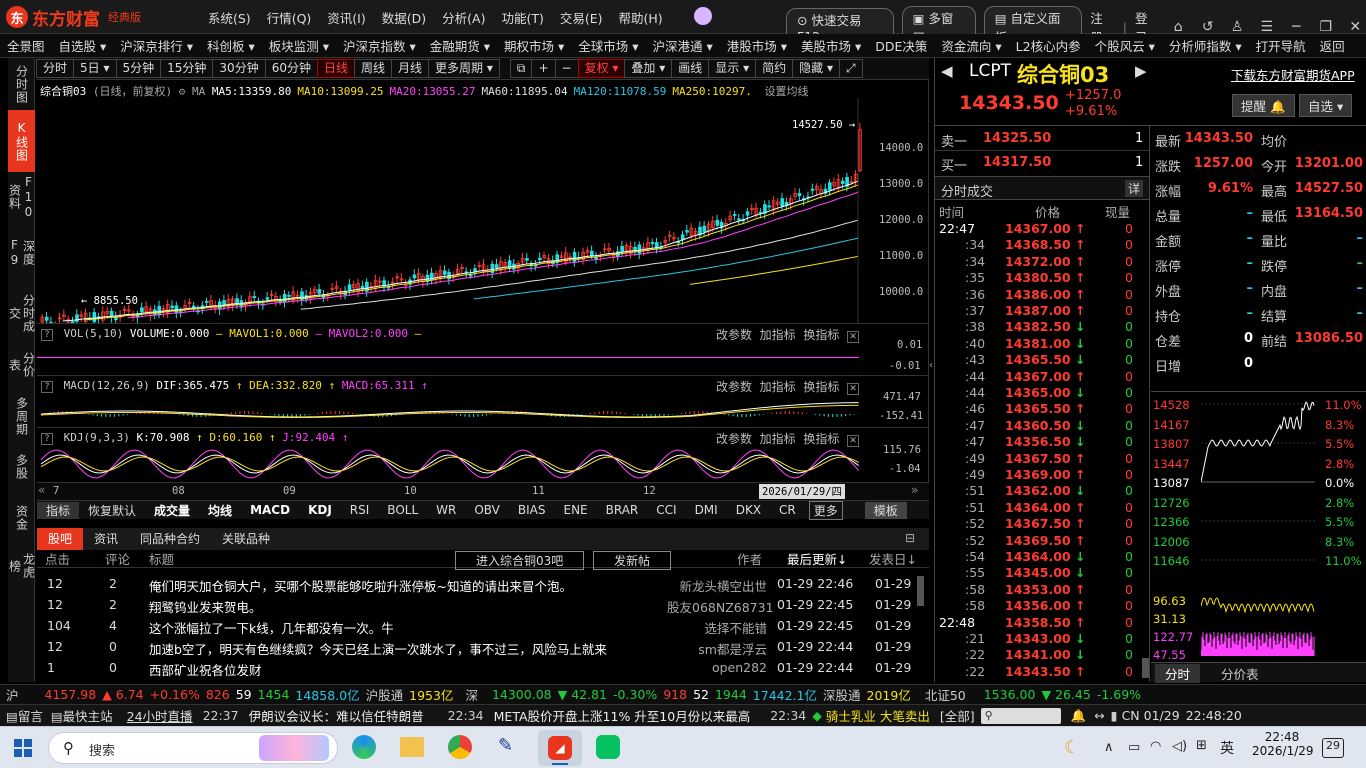  Describe the element at coordinates (1020, 715) in the screenshot. I see `search-box: ⚲` at that location.